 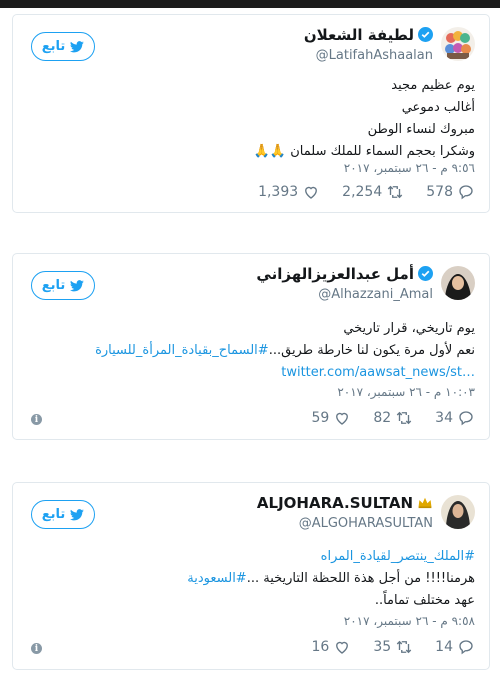 I want to click on user-name: ALJOHARA.SULTAN, so click(x=345, y=503).